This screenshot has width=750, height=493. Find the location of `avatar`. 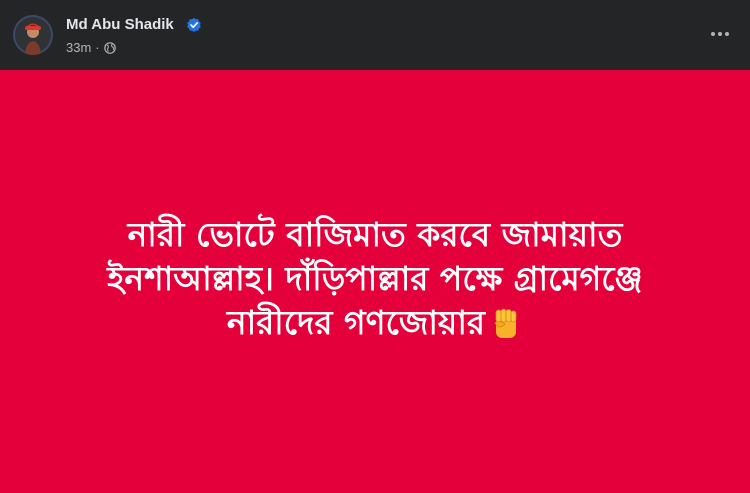

avatar is located at coordinates (33, 35).